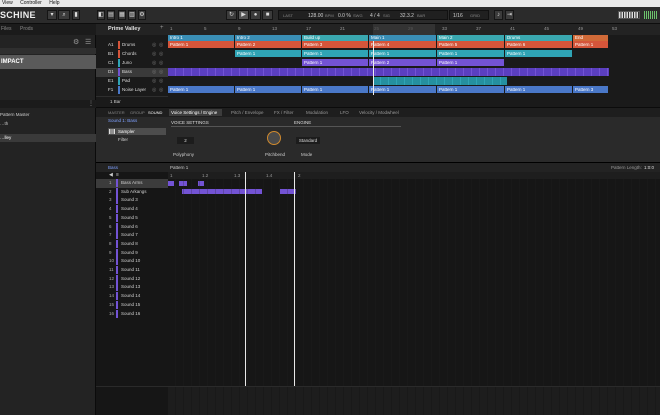  Describe the element at coordinates (132, 183) in the screenshot. I see `sound-row: 1 Bass Arms` at that location.